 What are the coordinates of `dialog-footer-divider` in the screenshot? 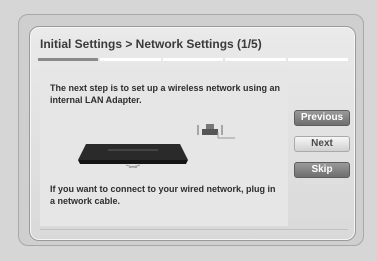 It's located at (194, 229).